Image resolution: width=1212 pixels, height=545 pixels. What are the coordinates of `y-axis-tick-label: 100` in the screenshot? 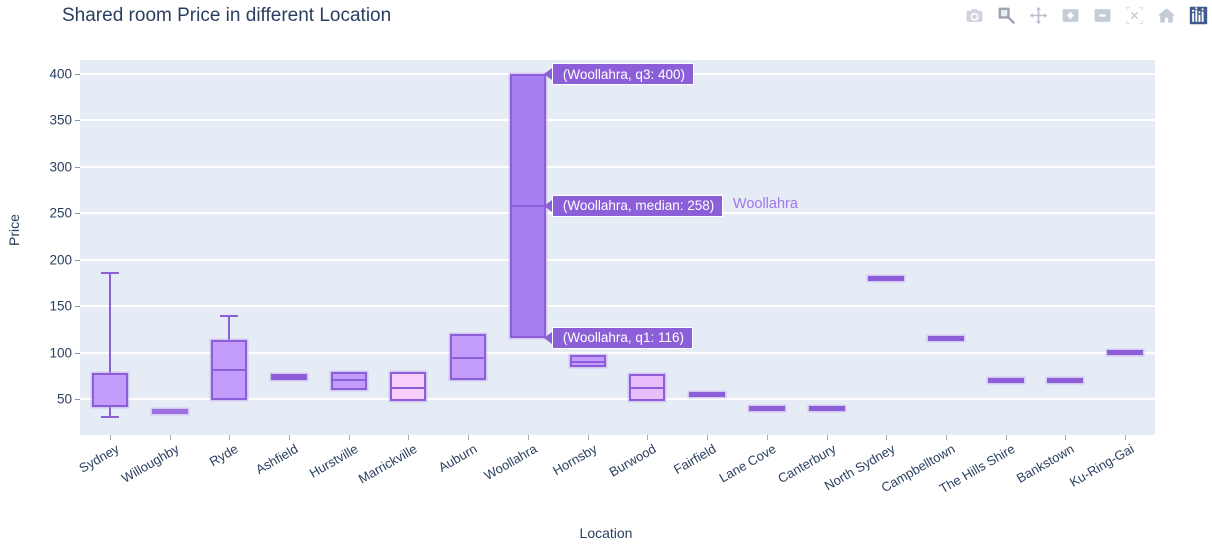 It's located at (60, 353).